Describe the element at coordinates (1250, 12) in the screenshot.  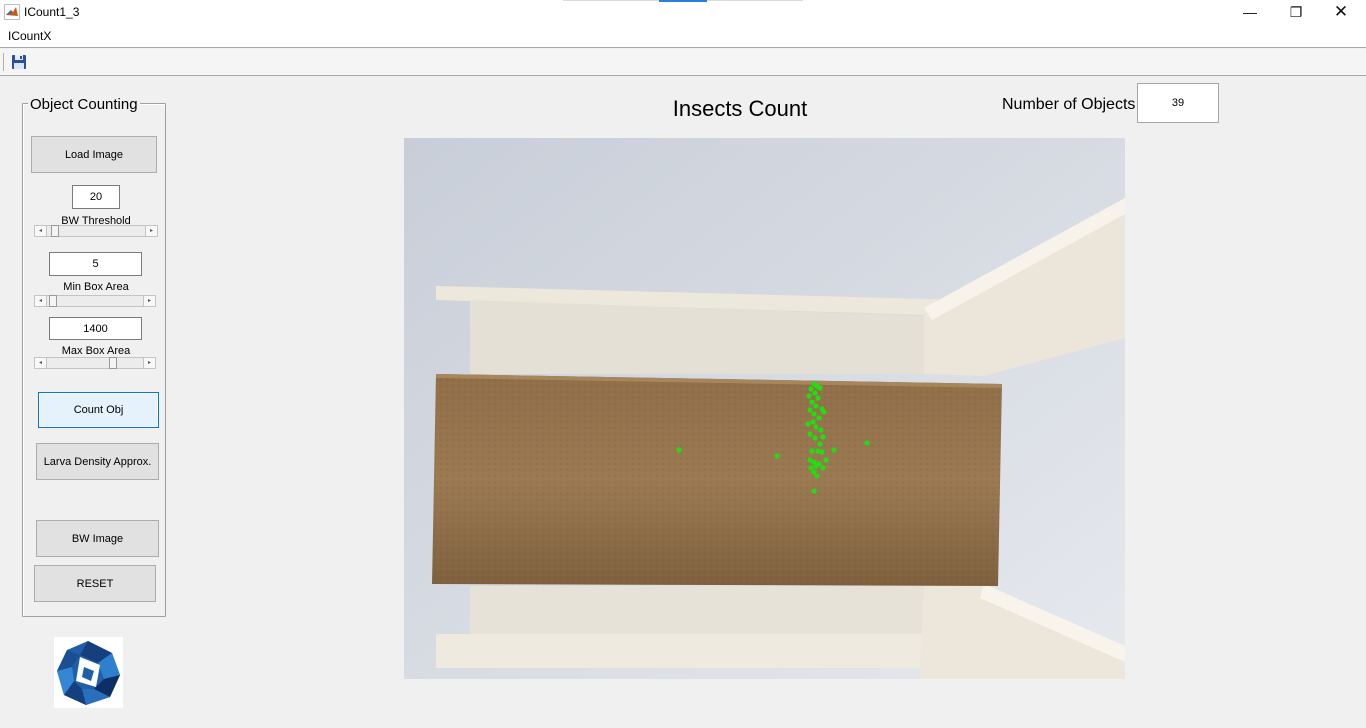
I see `minimize-button: —` at that location.